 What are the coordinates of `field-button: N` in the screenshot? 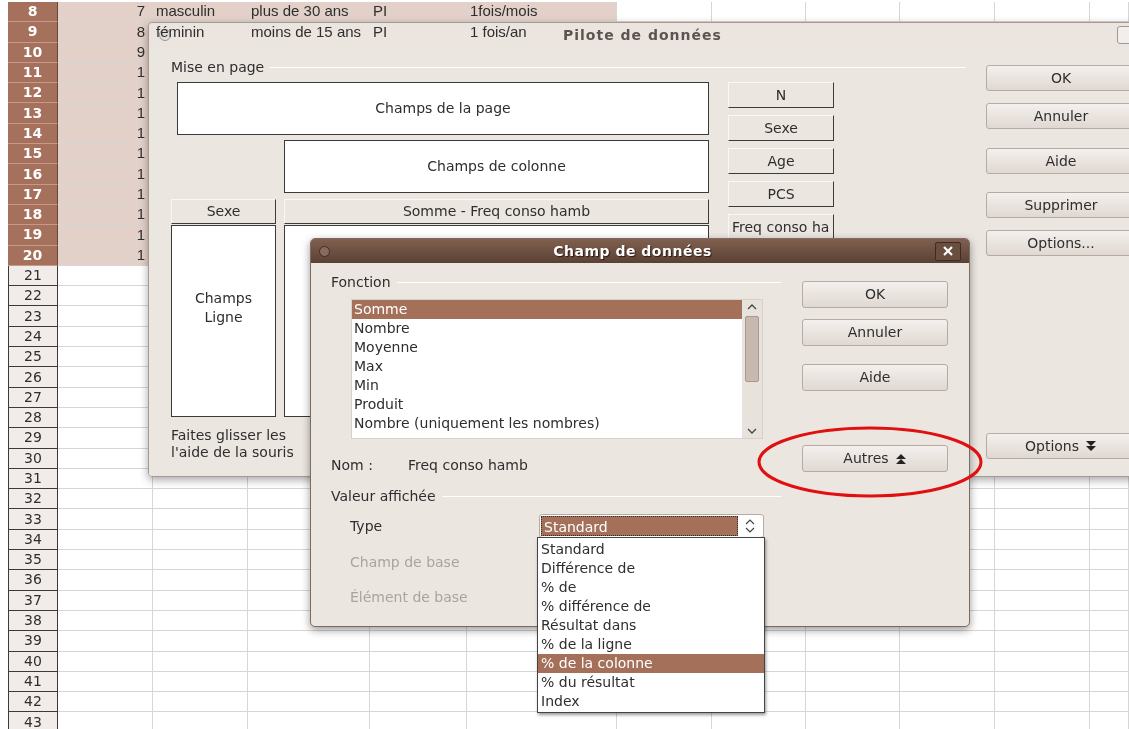 It's located at (781, 95).